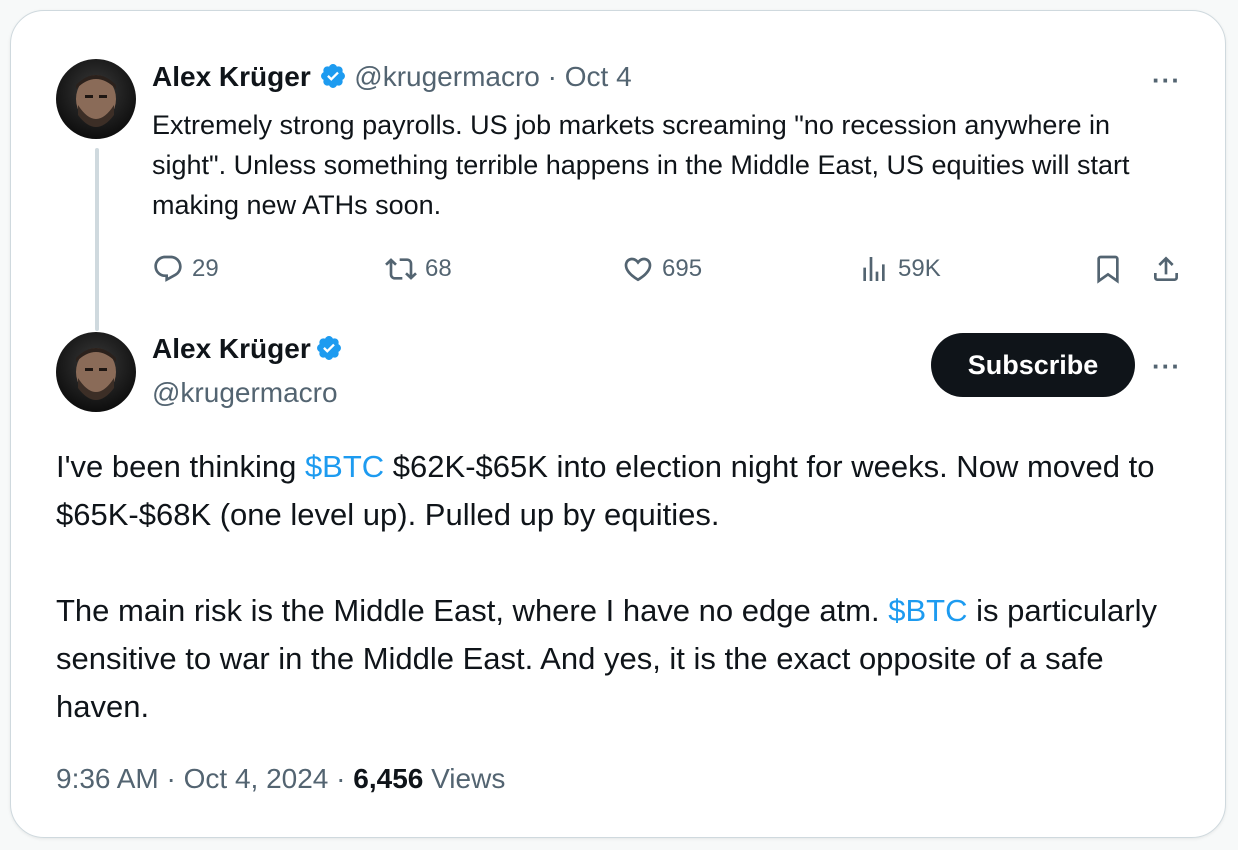 Image resolution: width=1238 pixels, height=850 pixels. Describe the element at coordinates (401, 269) in the screenshot. I see `repost-icon` at that location.